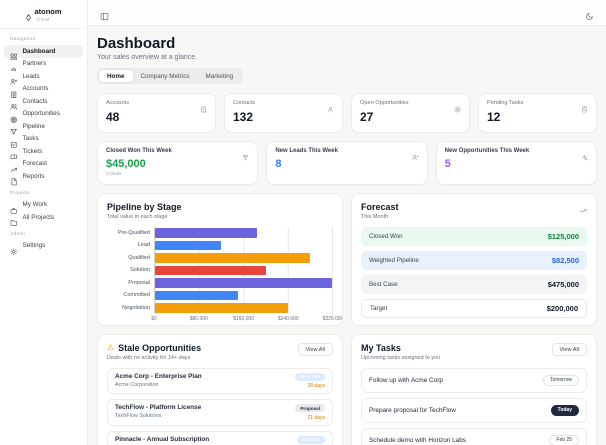  I want to click on ticket-icon, so click(14, 153).